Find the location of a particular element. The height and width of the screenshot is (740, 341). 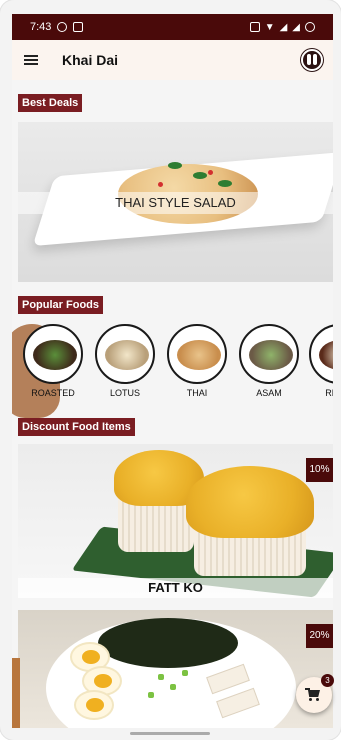

battery-icon is located at coordinates (310, 27).